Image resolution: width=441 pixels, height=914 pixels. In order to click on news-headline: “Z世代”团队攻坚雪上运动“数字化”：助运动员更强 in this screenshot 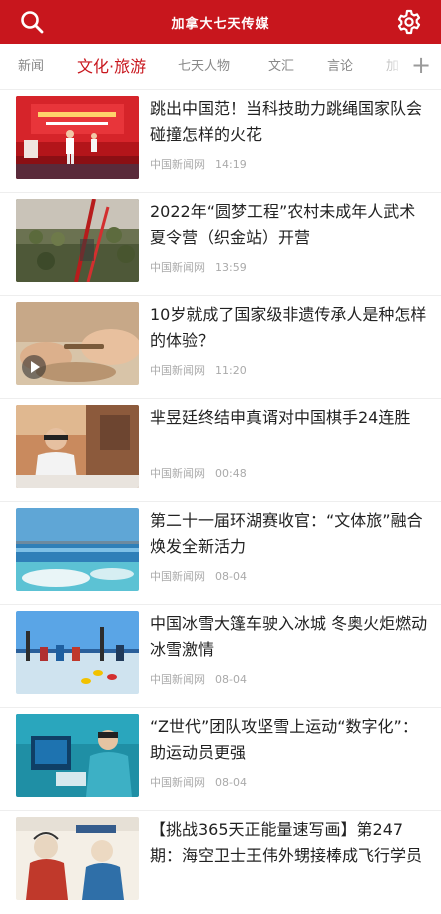, I will do `click(284, 739)`.